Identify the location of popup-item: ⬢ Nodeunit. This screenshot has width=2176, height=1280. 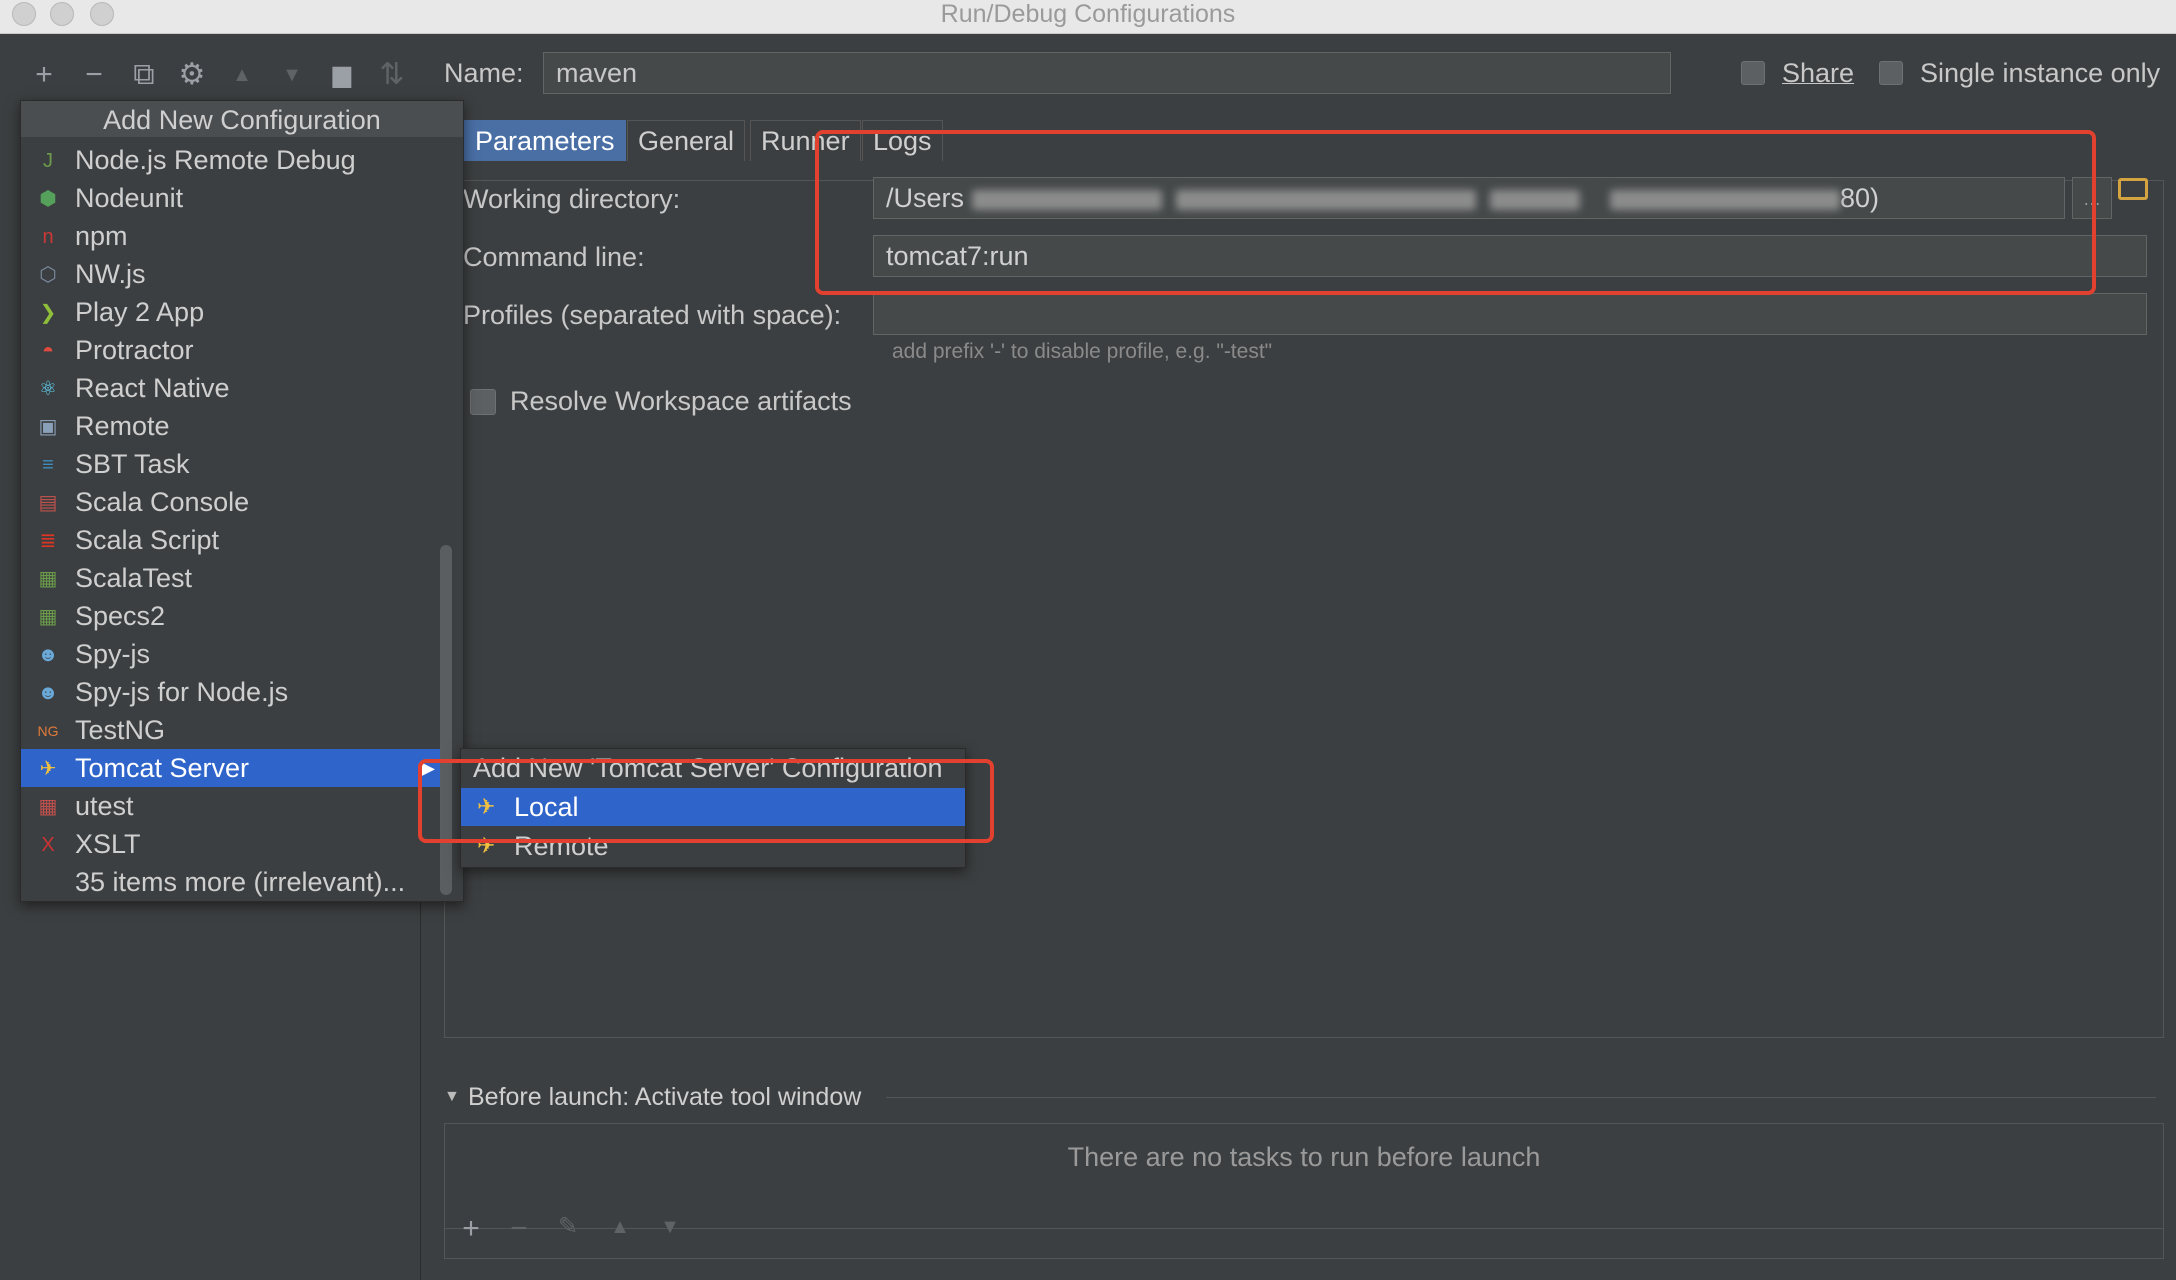
(231, 198).